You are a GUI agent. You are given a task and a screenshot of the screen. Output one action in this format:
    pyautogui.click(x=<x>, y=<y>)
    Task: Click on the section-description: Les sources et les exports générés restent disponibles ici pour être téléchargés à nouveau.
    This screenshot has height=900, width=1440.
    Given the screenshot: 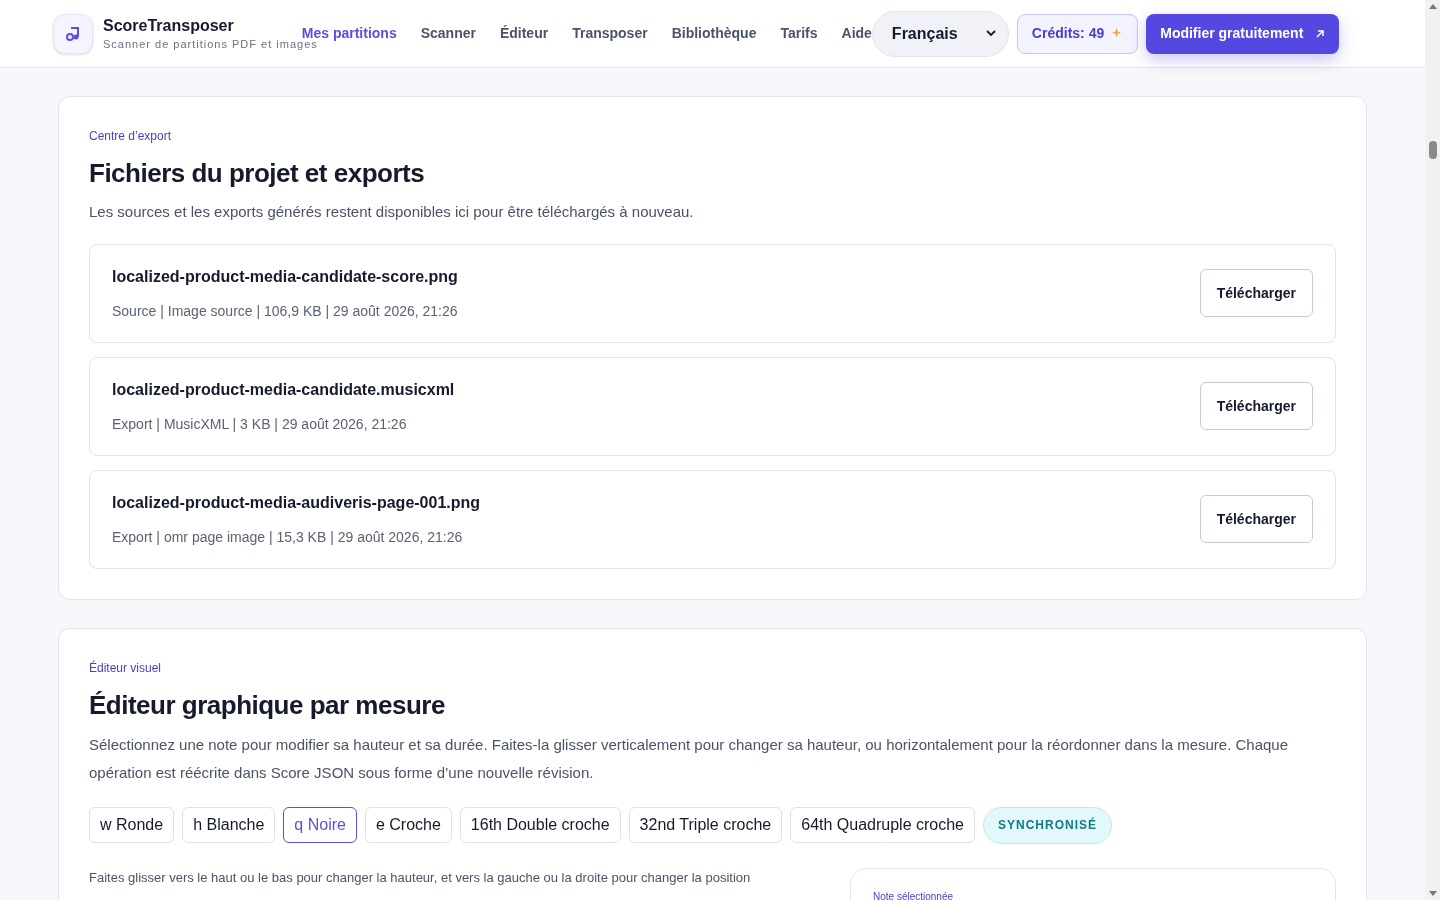 What is the action you would take?
    pyautogui.click(x=392, y=212)
    